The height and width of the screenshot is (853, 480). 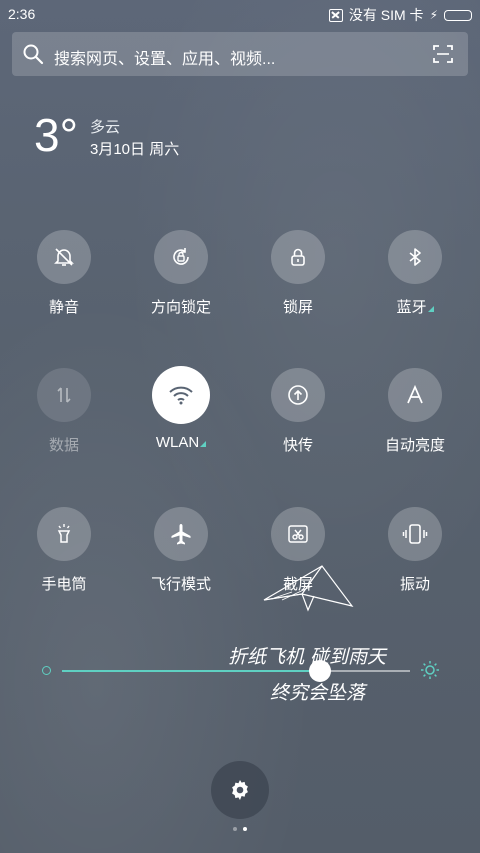 I want to click on tile-label: WLAN, so click(x=177, y=442).